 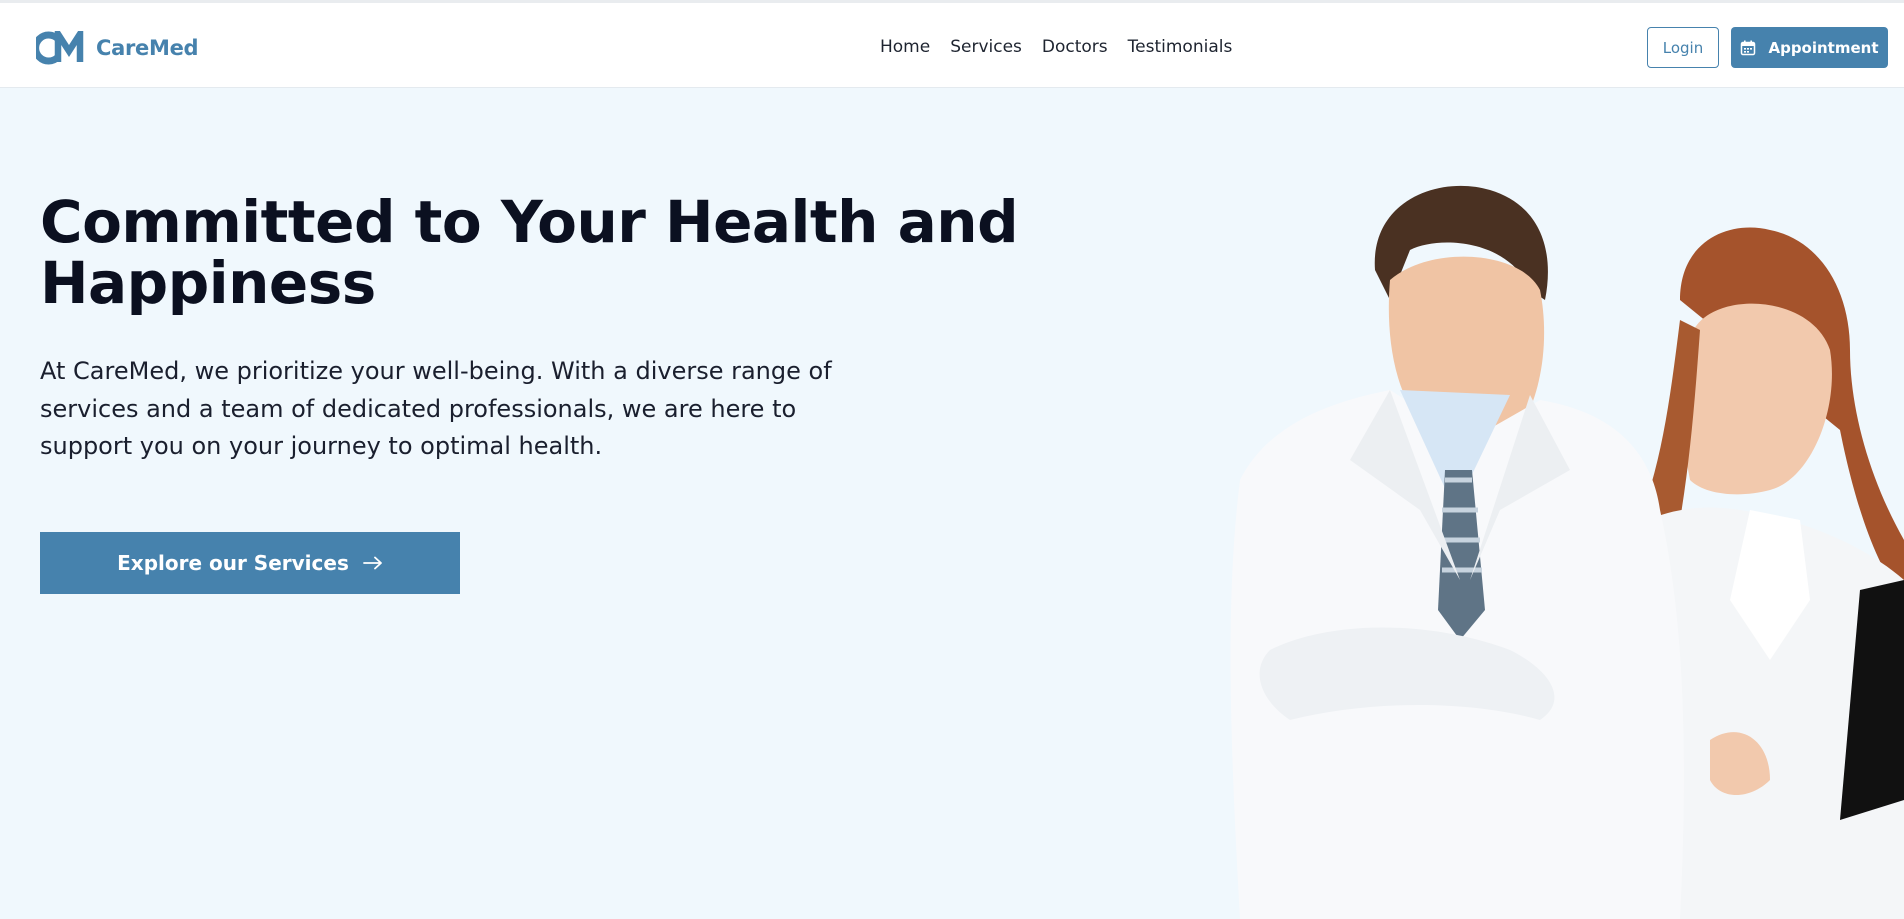 What do you see at coordinates (372, 563) in the screenshot?
I see `arrow-right-icon` at bounding box center [372, 563].